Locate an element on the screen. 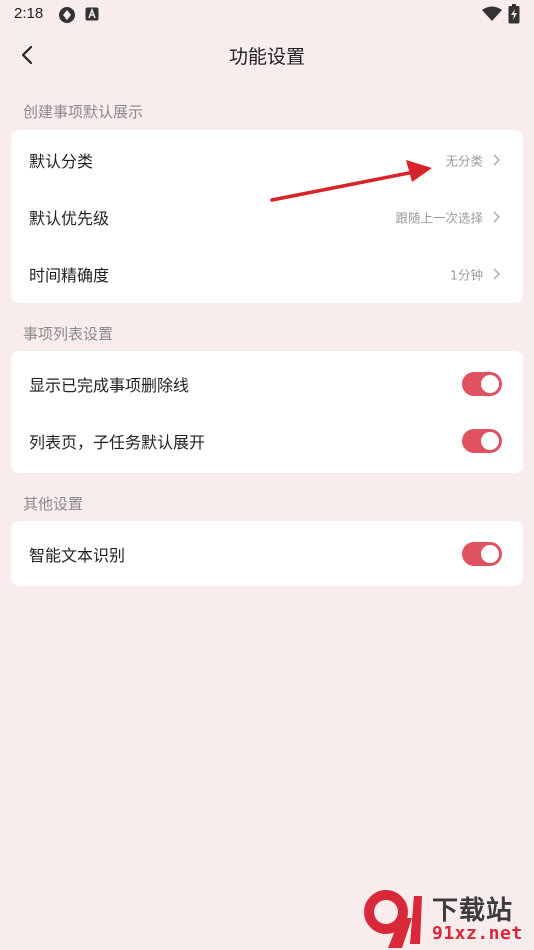  row-label: 默认优先级 is located at coordinates (69, 218).